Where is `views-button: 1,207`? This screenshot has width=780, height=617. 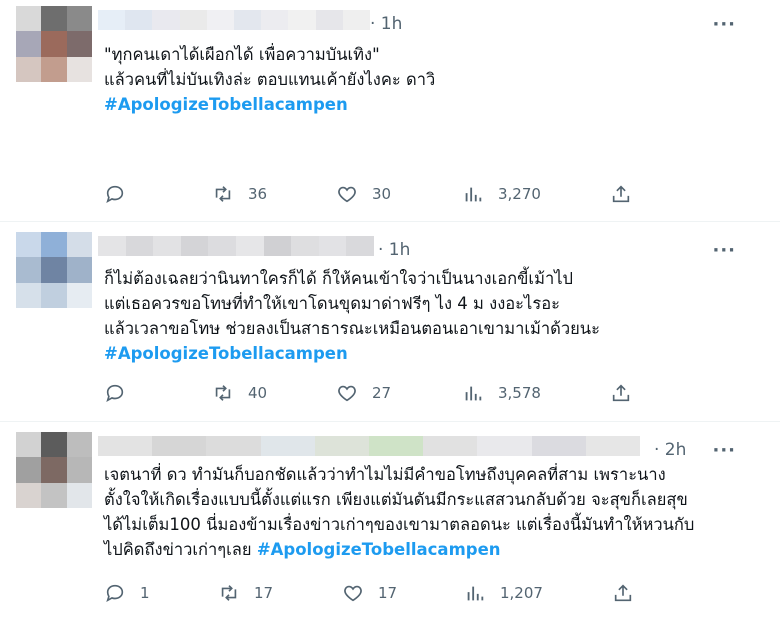
views-button: 1,207 is located at coordinates (503, 593).